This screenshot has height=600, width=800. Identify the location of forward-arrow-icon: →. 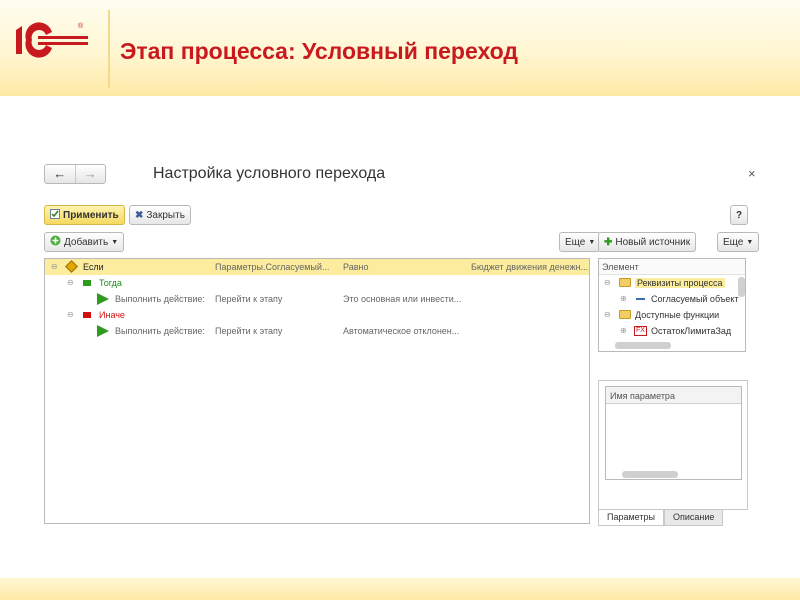
(90, 174).